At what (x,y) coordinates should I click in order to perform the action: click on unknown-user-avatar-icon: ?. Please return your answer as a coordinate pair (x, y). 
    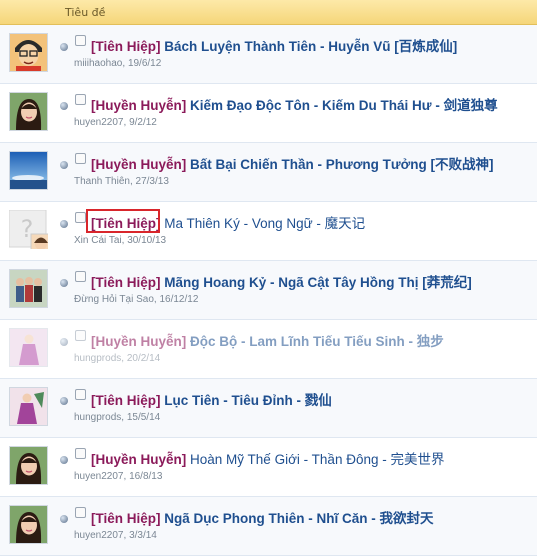
    Looking at the image, I should click on (28, 229).